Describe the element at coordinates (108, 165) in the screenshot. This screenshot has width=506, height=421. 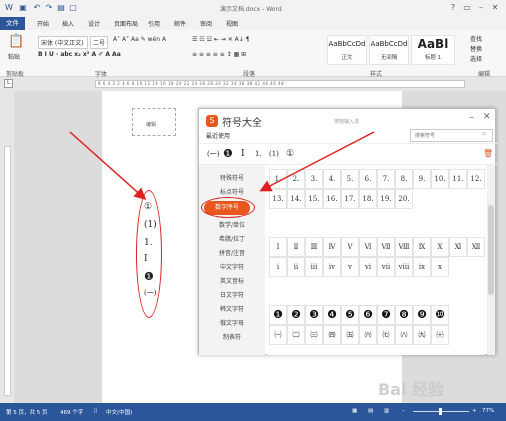
I see `annotation-arrow-left` at that location.